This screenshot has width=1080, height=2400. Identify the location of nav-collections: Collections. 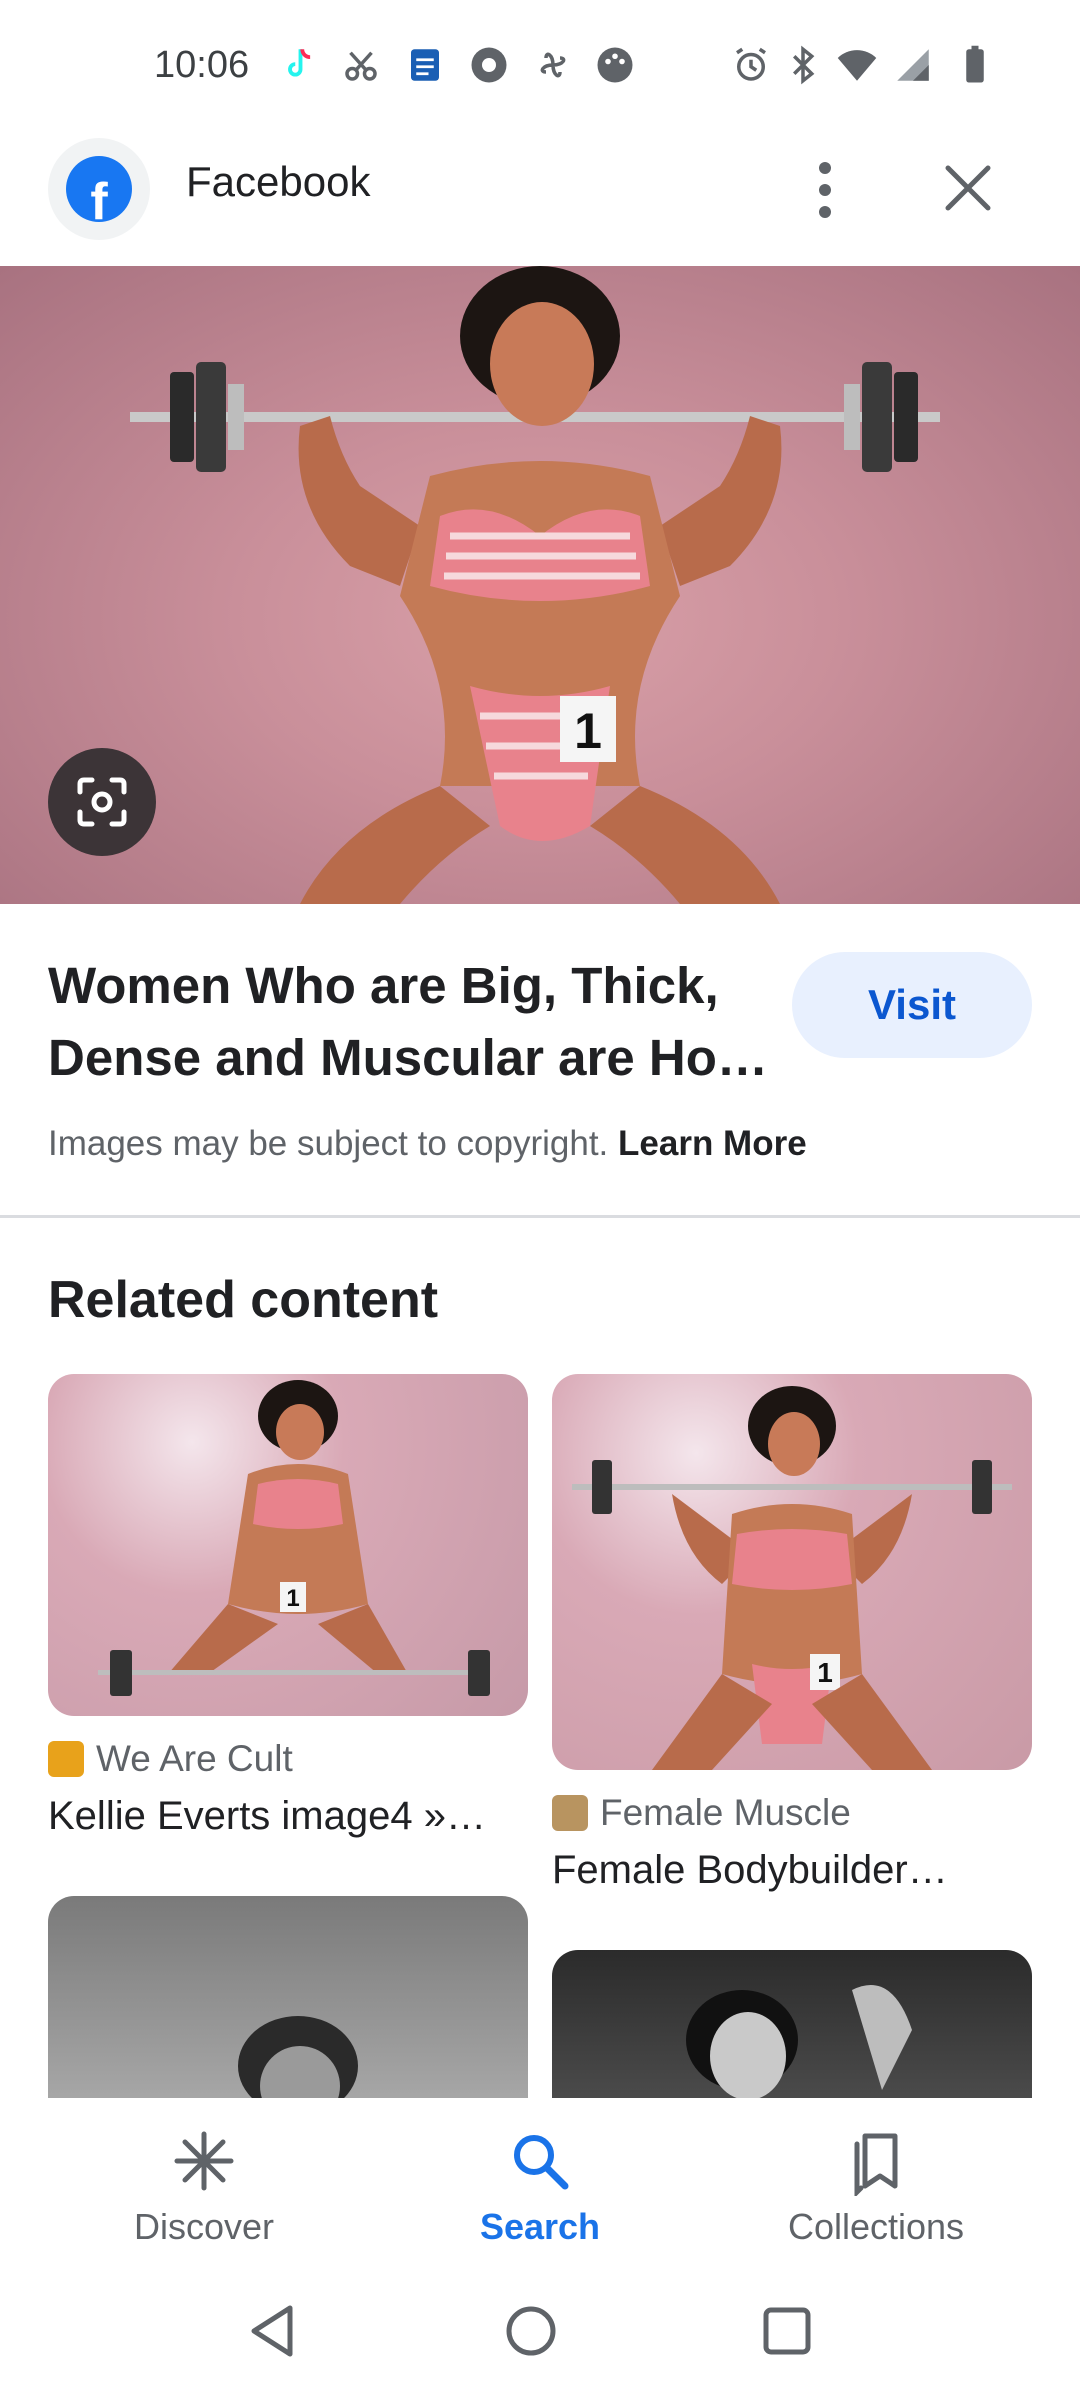
(876, 2178).